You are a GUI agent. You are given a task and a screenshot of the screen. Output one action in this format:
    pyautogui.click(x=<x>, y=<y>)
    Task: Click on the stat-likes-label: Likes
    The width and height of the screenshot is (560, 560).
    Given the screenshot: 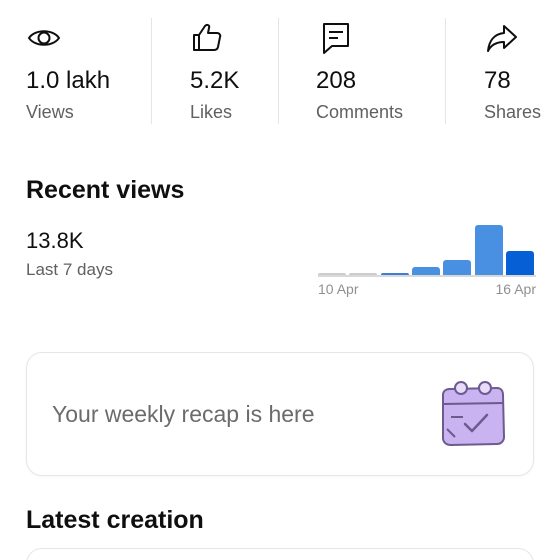 What is the action you would take?
    pyautogui.click(x=211, y=112)
    